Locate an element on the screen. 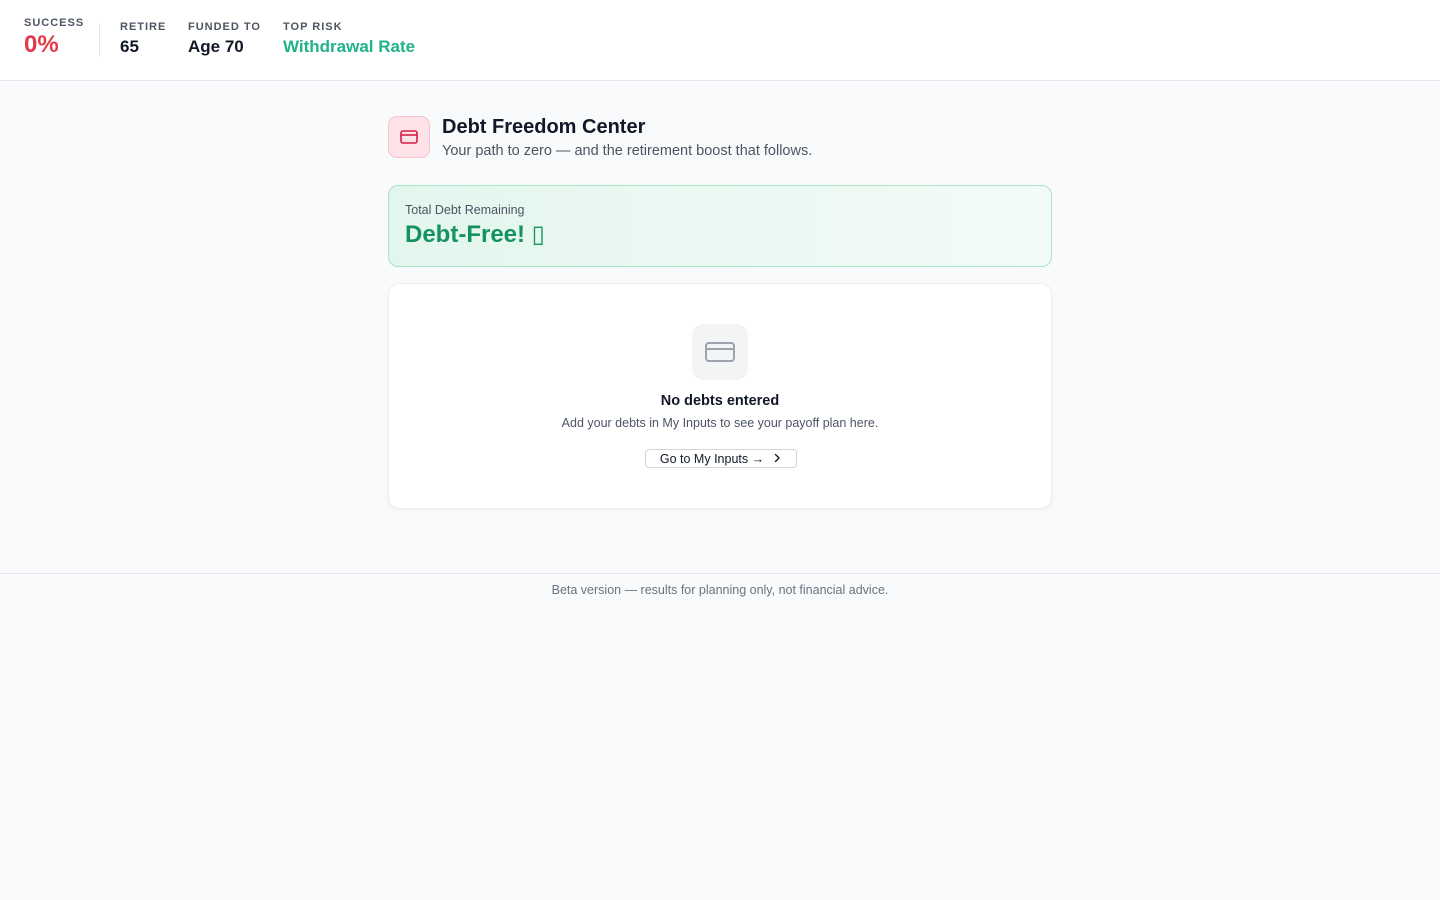 The height and width of the screenshot is (900, 1440). stat-top-risk-label: TOP RISK is located at coordinates (313, 27).